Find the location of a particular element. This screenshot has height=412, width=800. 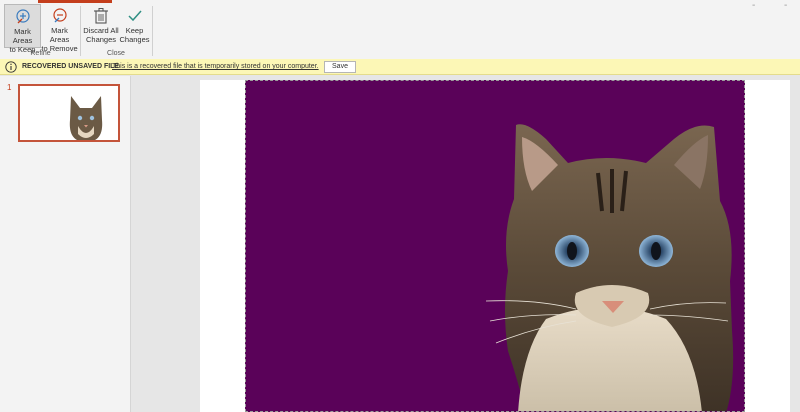

keep-changes-button: Keep Changes is located at coordinates (134, 26).